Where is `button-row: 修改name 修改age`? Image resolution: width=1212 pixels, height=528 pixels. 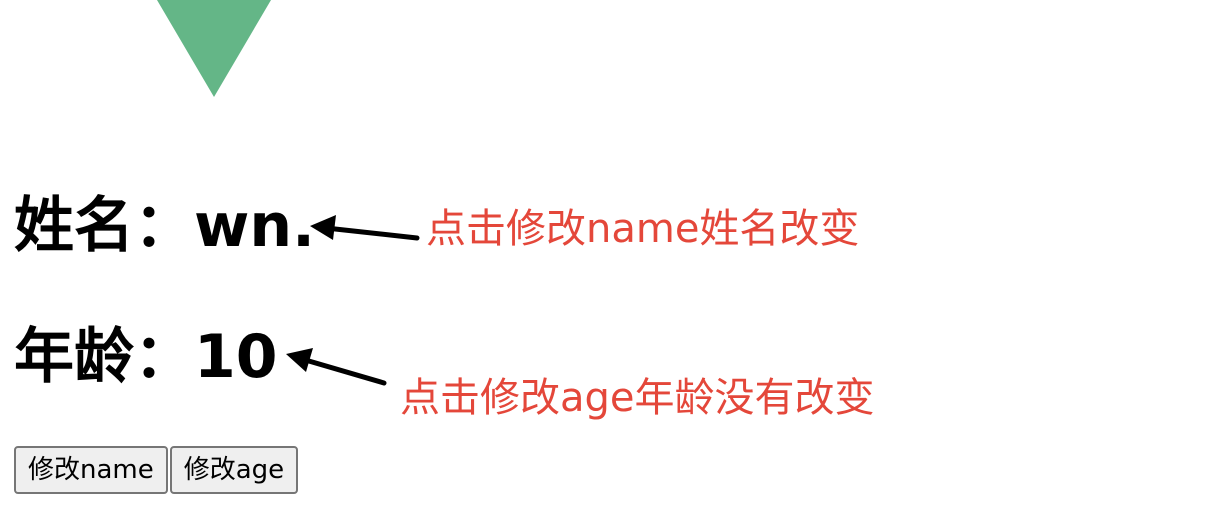
button-row: 修改name 修改age is located at coordinates (156, 470).